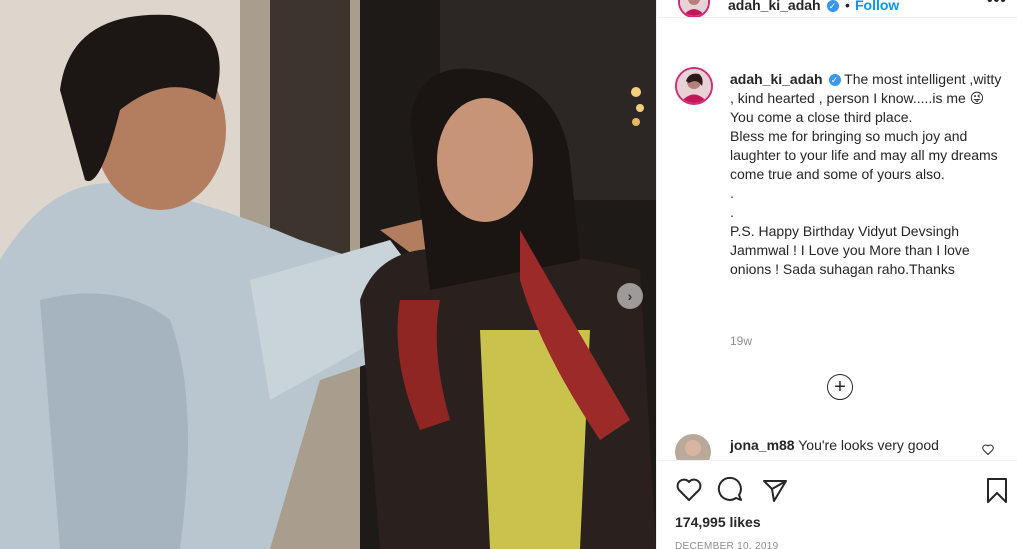  What do you see at coordinates (837, 504) in the screenshot?
I see `post-actions: 174,995 likes DECEMBER 10, 2019` at bounding box center [837, 504].